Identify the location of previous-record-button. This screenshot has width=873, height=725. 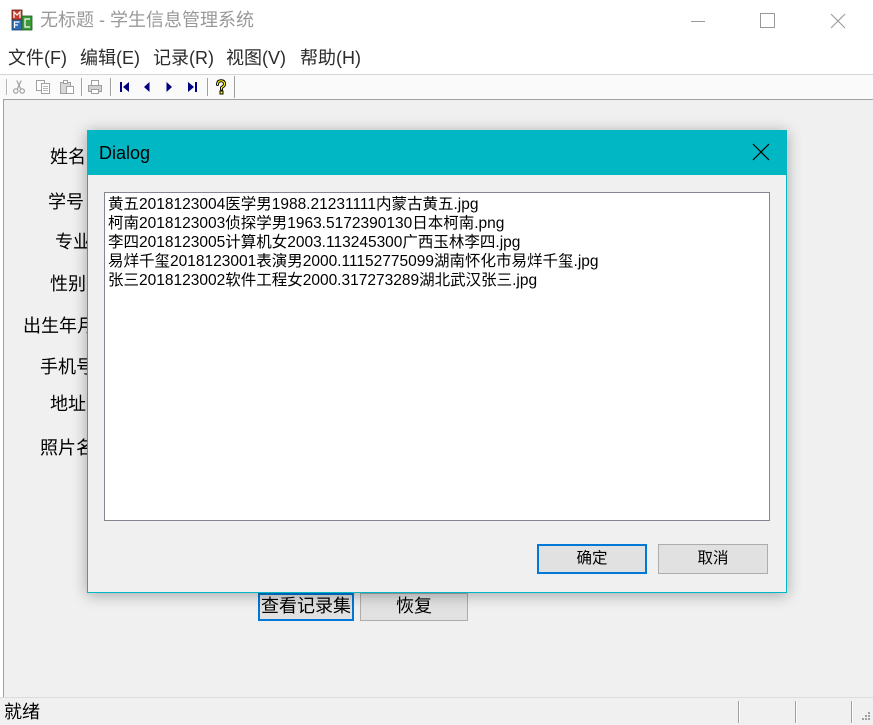
(147, 87).